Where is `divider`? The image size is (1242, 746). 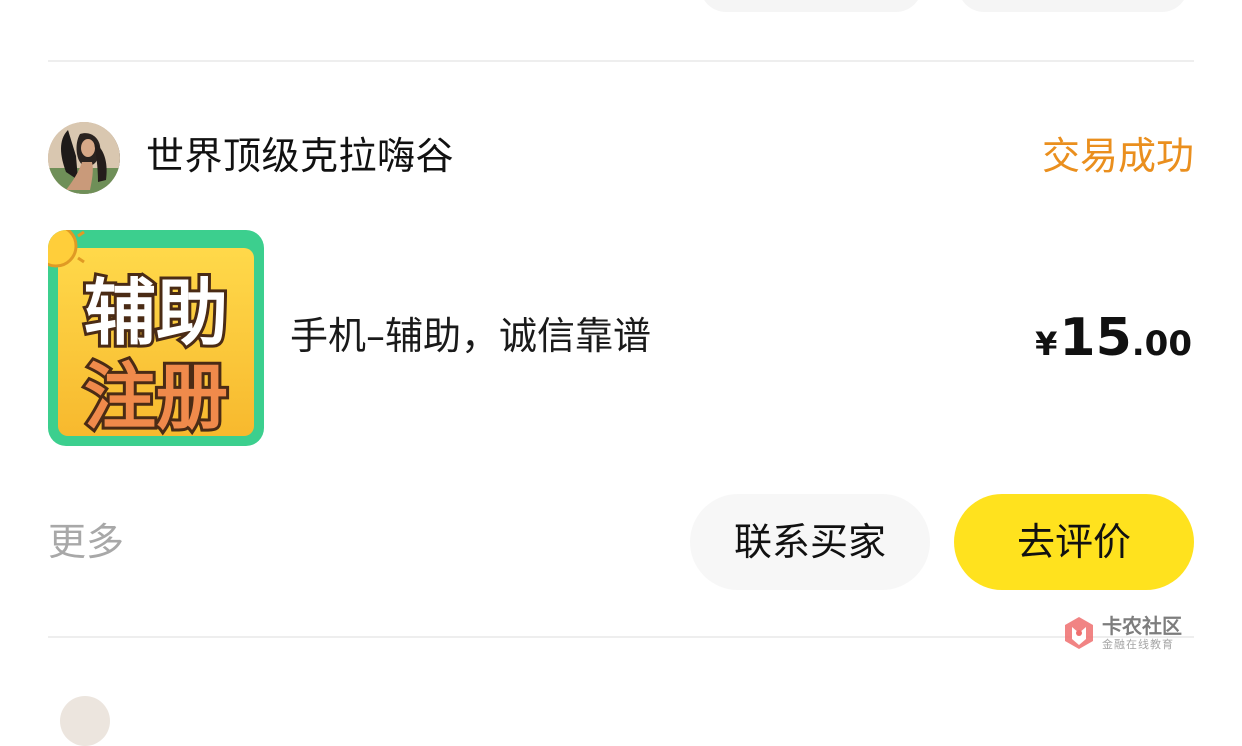 divider is located at coordinates (621, 637).